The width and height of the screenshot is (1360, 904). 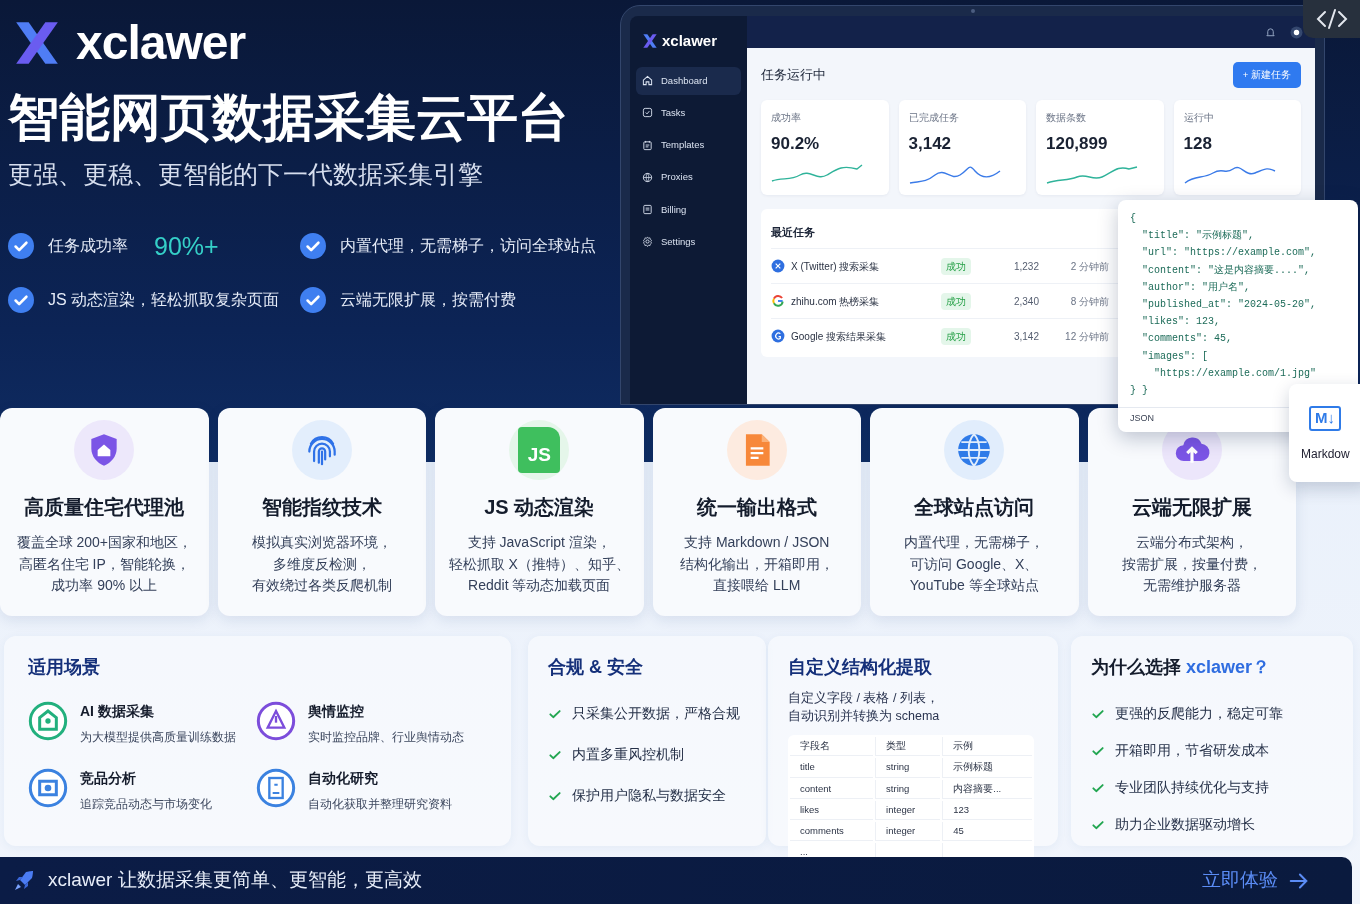 What do you see at coordinates (987, 810) in the screenshot?
I see `table-cell: 123` at bounding box center [987, 810].